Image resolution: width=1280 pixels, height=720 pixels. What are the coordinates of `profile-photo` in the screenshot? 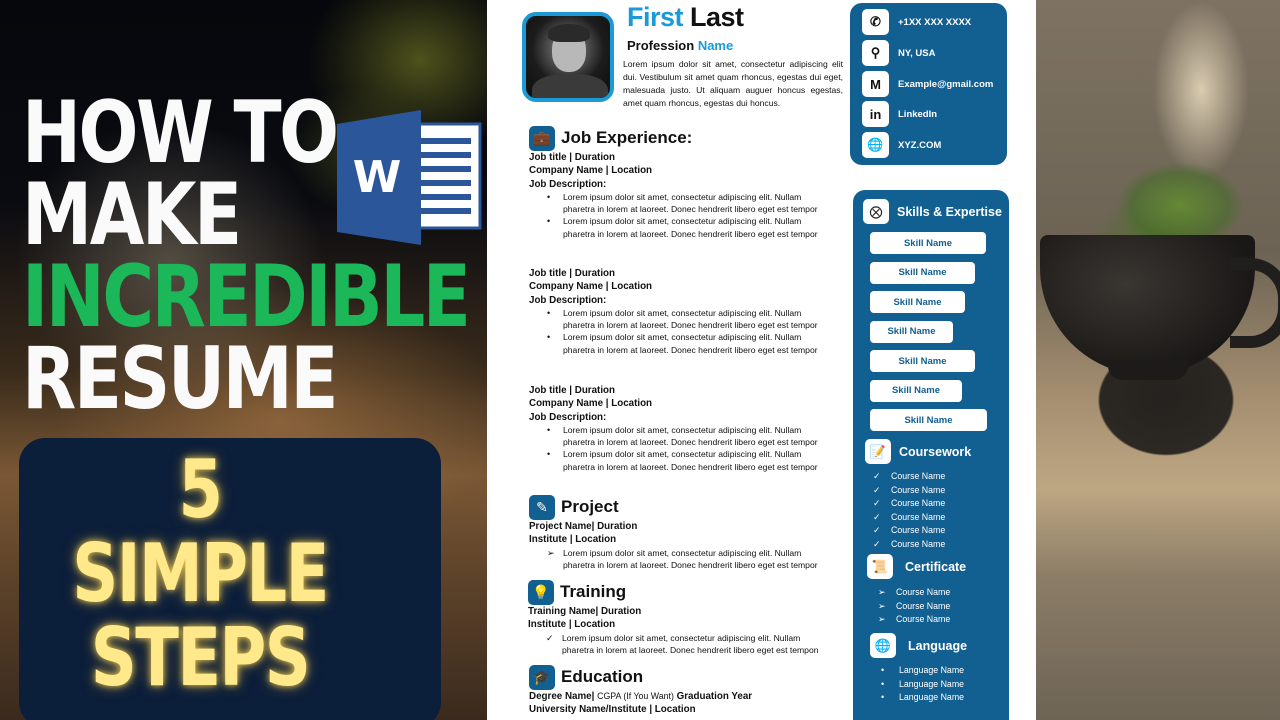 It's located at (568, 57).